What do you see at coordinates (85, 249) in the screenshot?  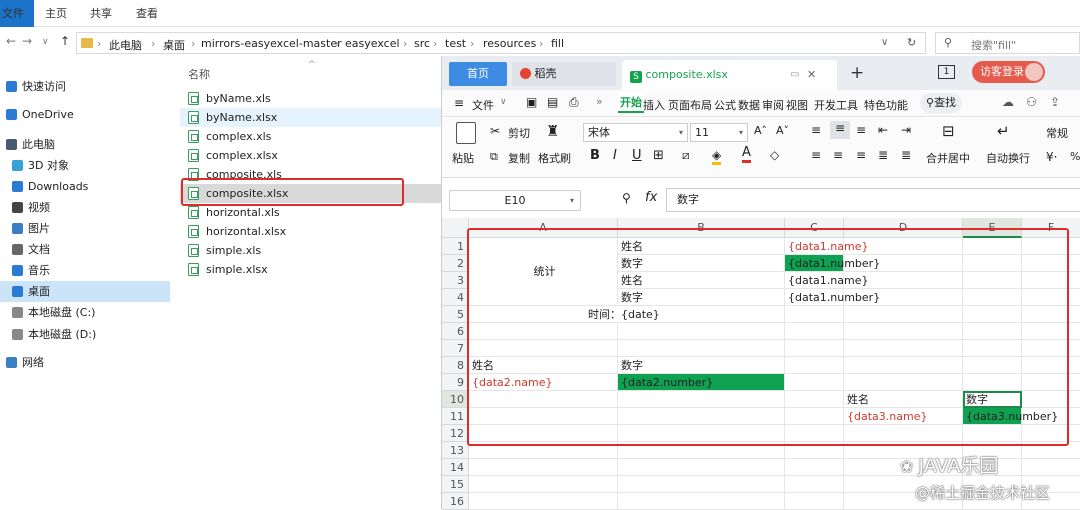 I see `nav-item: 文档` at bounding box center [85, 249].